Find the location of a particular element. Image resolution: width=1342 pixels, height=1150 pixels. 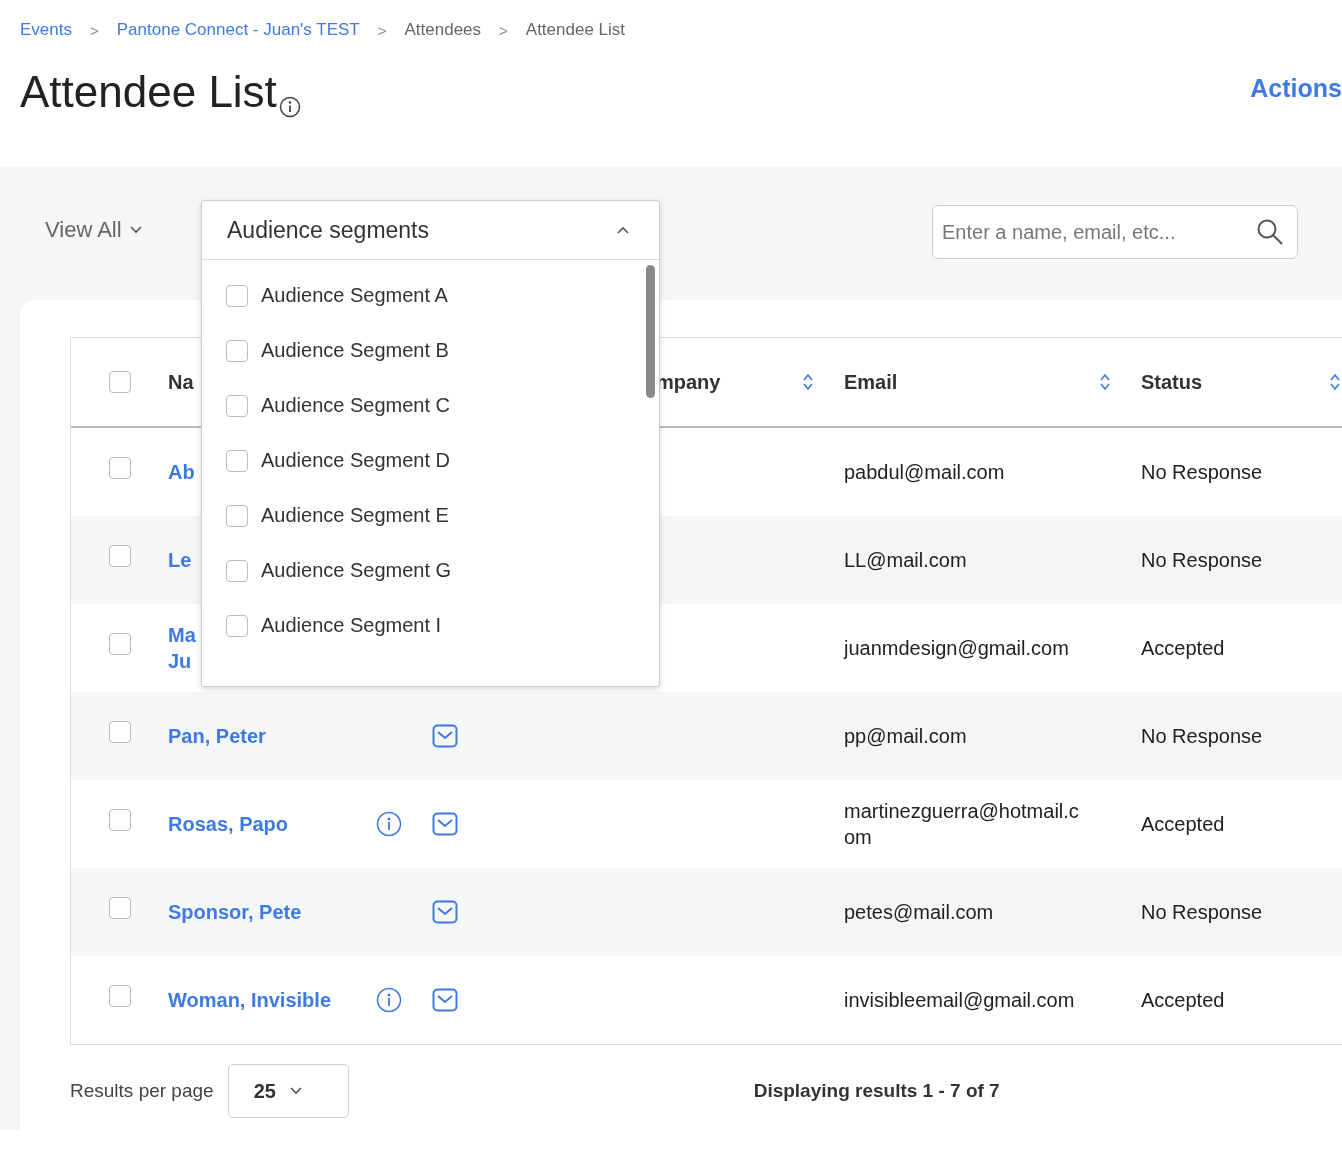

column-header: Status is located at coordinates (1172, 382).